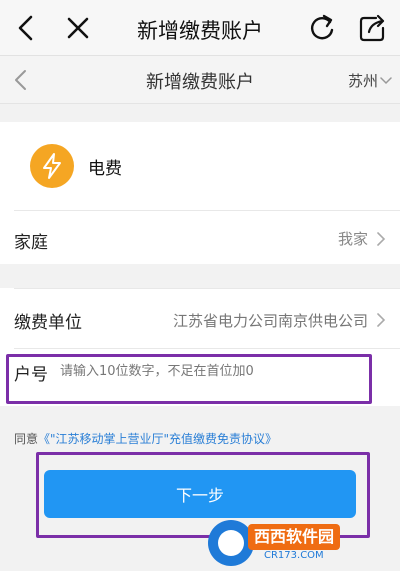 This screenshot has height=571, width=400. Describe the element at coordinates (105, 169) in the screenshot. I see `service-name: 电费` at that location.